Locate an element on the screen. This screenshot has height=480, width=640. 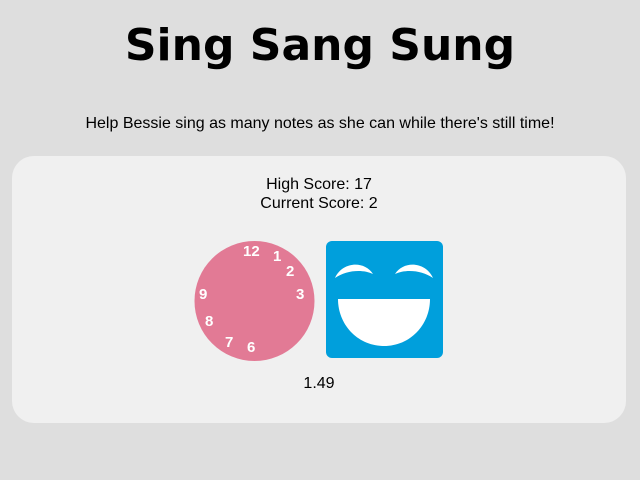
countdown-timer: 1.49 is located at coordinates (319, 383).